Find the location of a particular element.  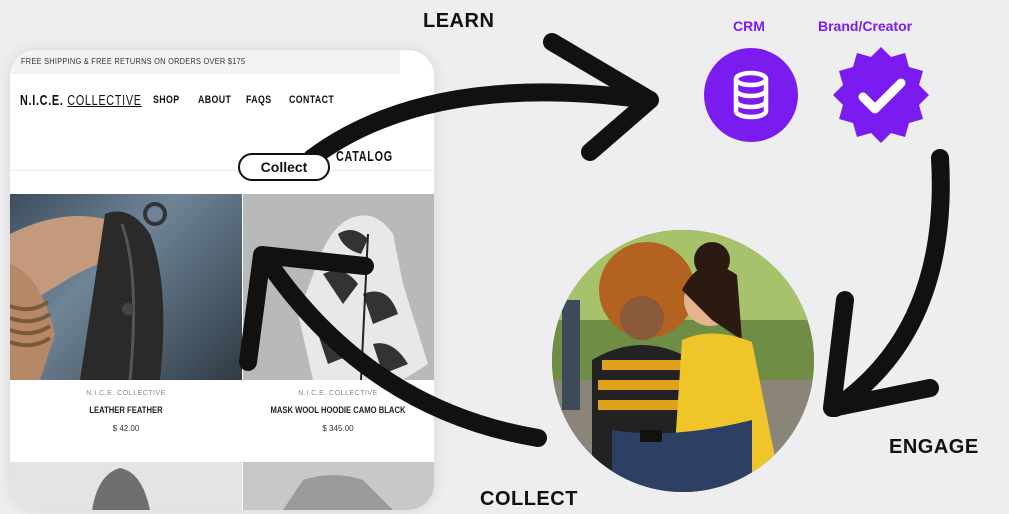

collect-arrow-shaft is located at coordinates (403, 350).